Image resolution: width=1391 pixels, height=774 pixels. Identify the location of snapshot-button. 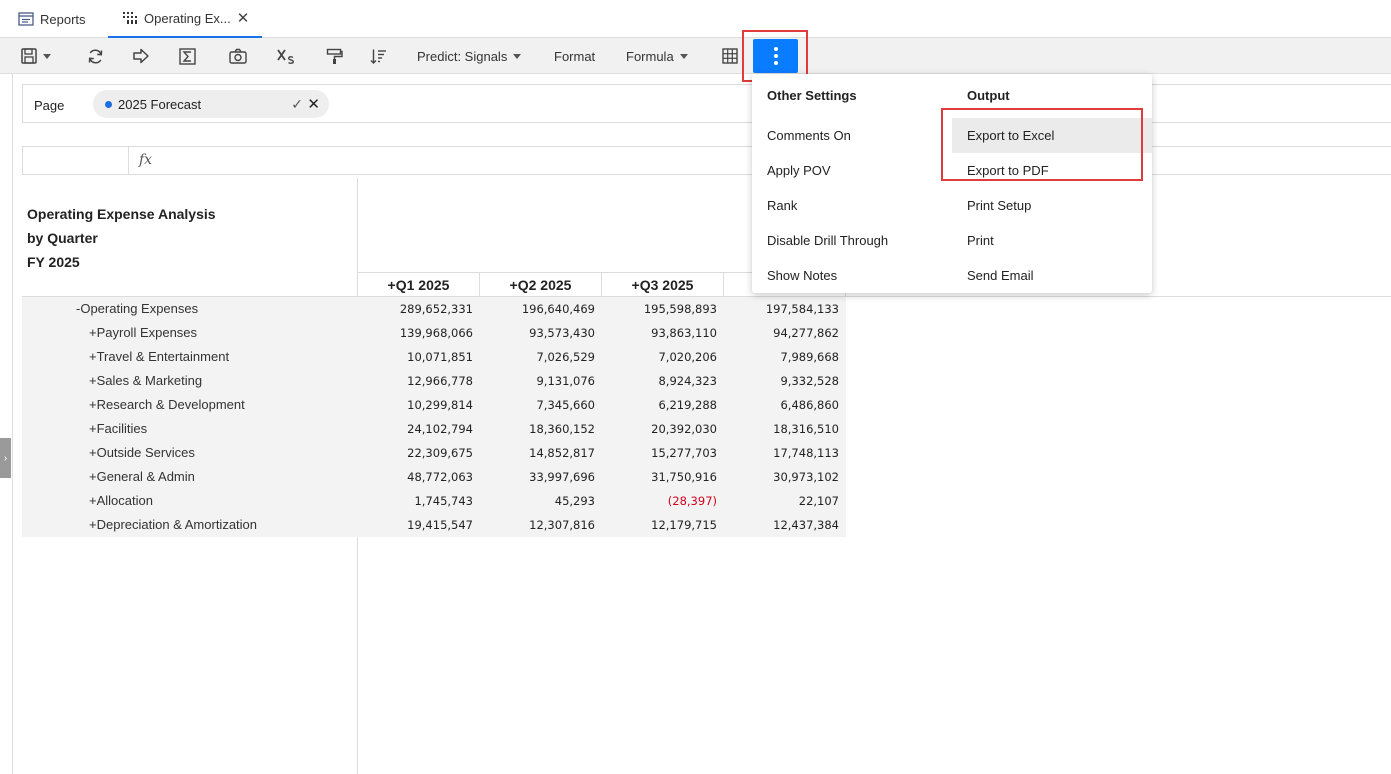
(238, 56).